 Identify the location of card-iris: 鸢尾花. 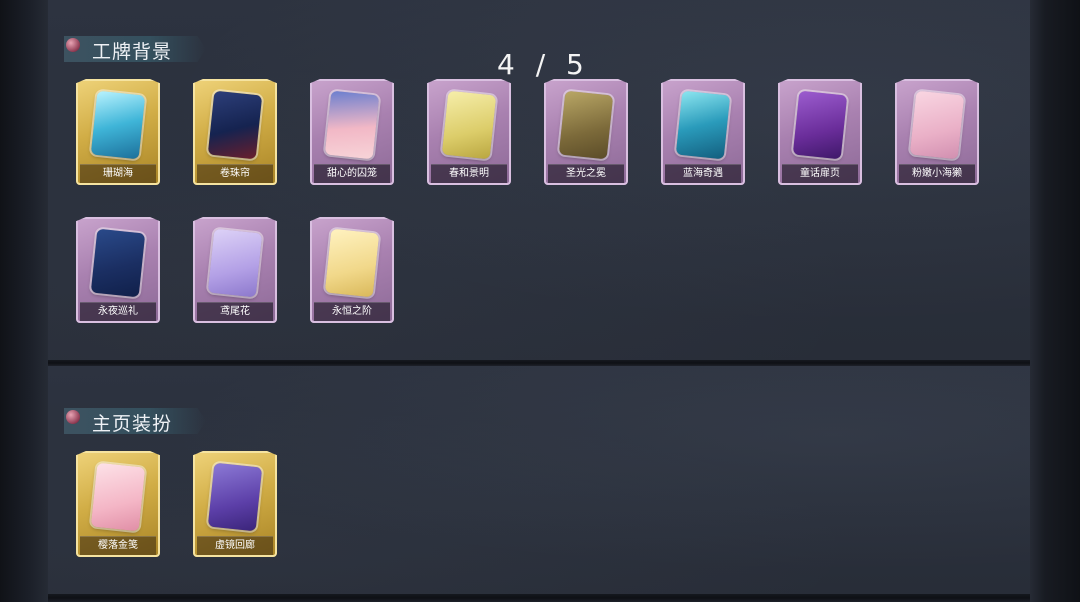
(235, 270).